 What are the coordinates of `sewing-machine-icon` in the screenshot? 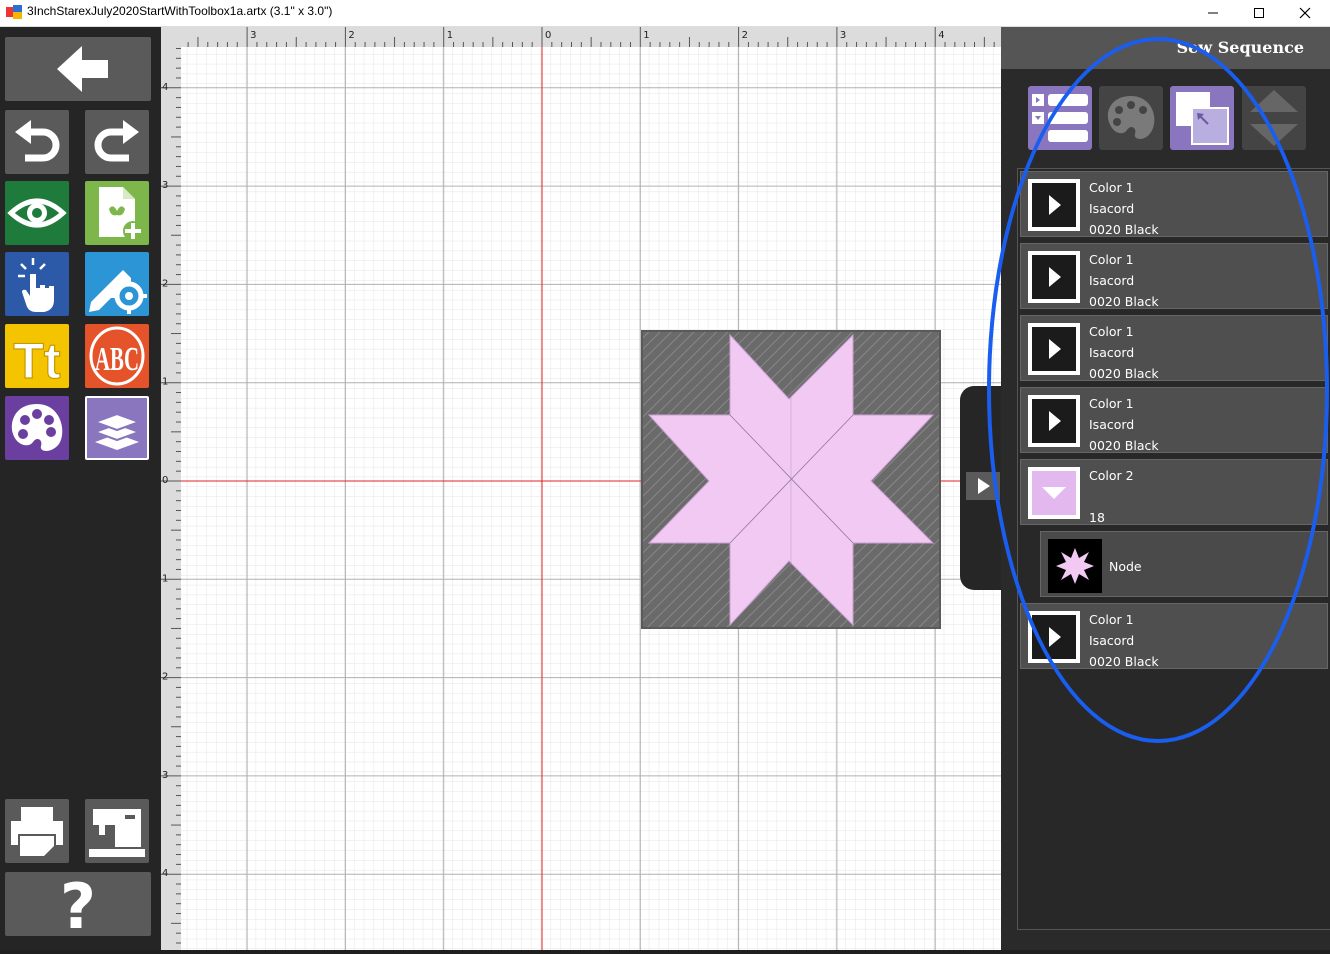 It's located at (117, 833).